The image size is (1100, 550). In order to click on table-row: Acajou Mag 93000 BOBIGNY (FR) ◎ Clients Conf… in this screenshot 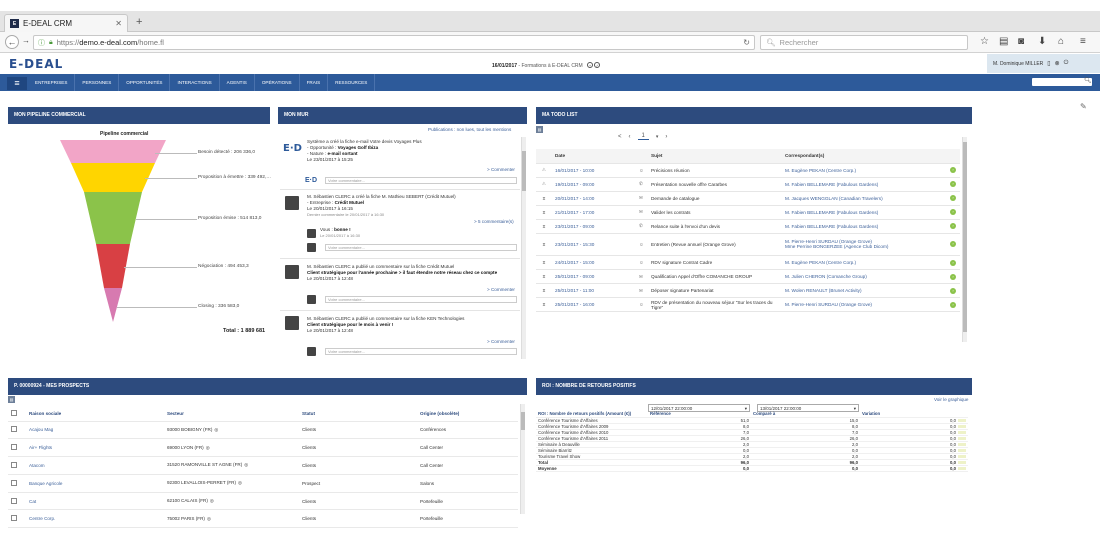, I will do `click(263, 430)`.